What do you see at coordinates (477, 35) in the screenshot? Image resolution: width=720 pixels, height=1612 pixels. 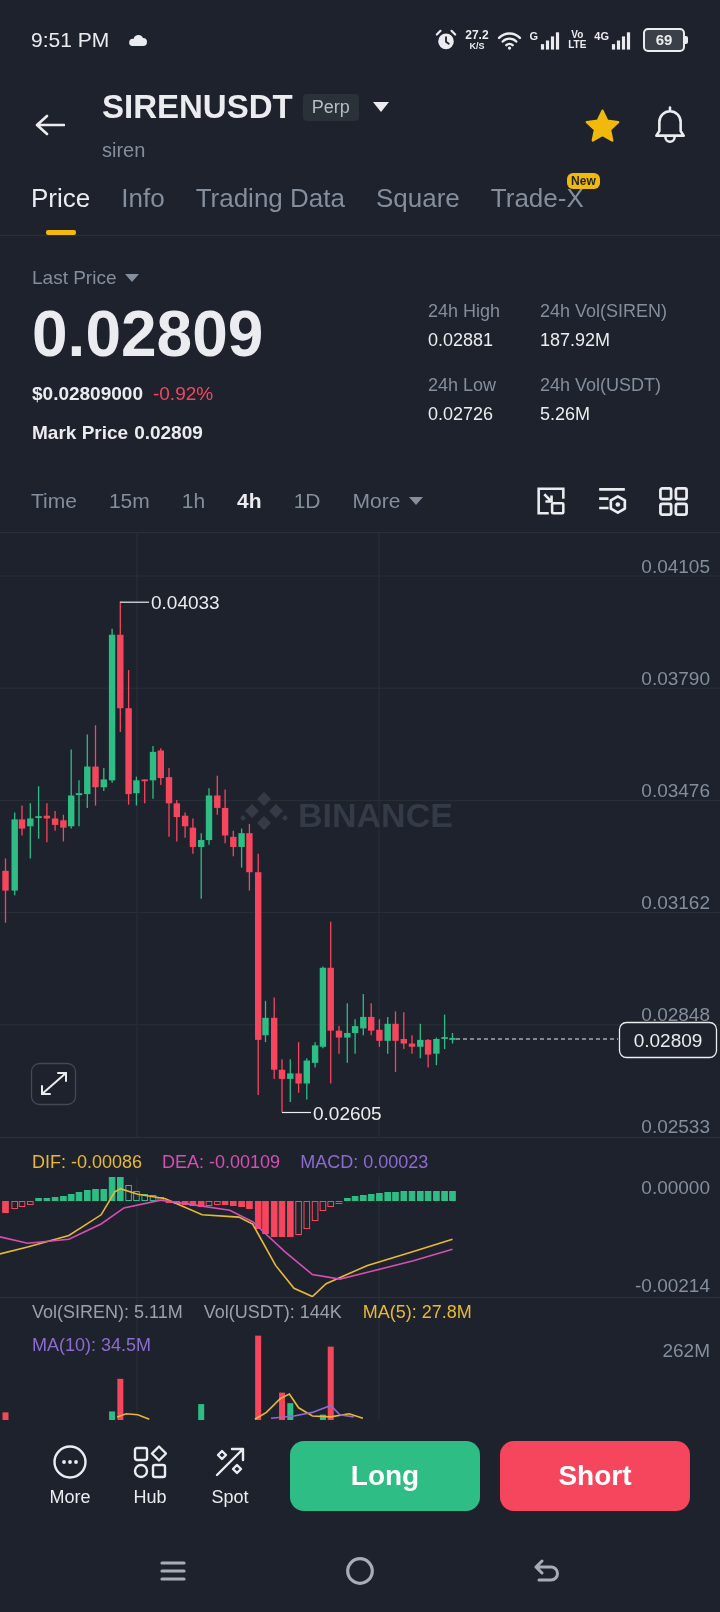 I see `network-speed: 27.2` at bounding box center [477, 35].